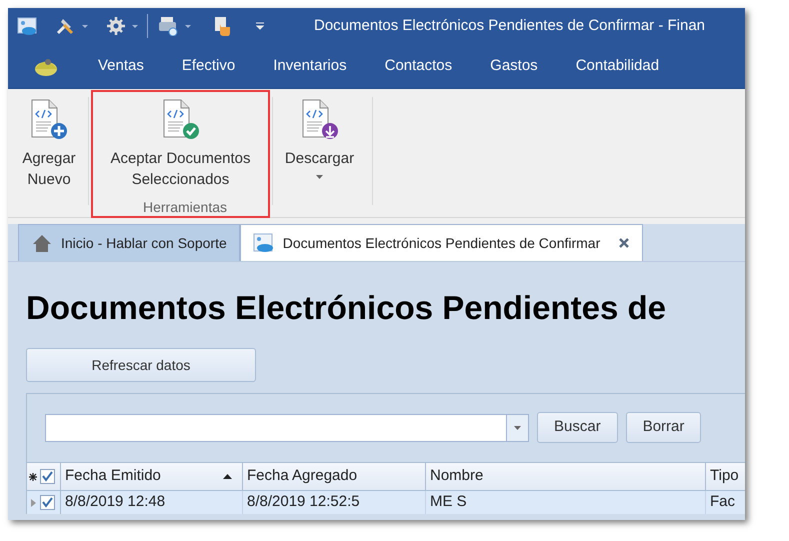 Image resolution: width=789 pixels, height=541 pixels. What do you see at coordinates (49, 143) in the screenshot?
I see `ribbon-button: Agregar Nuevo` at bounding box center [49, 143].